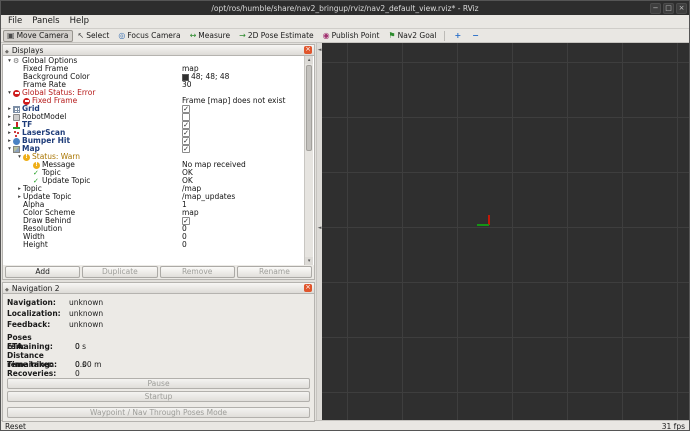  Describe the element at coordinates (417, 35) in the screenshot. I see `tool-label: Nav2 Goal` at that location.